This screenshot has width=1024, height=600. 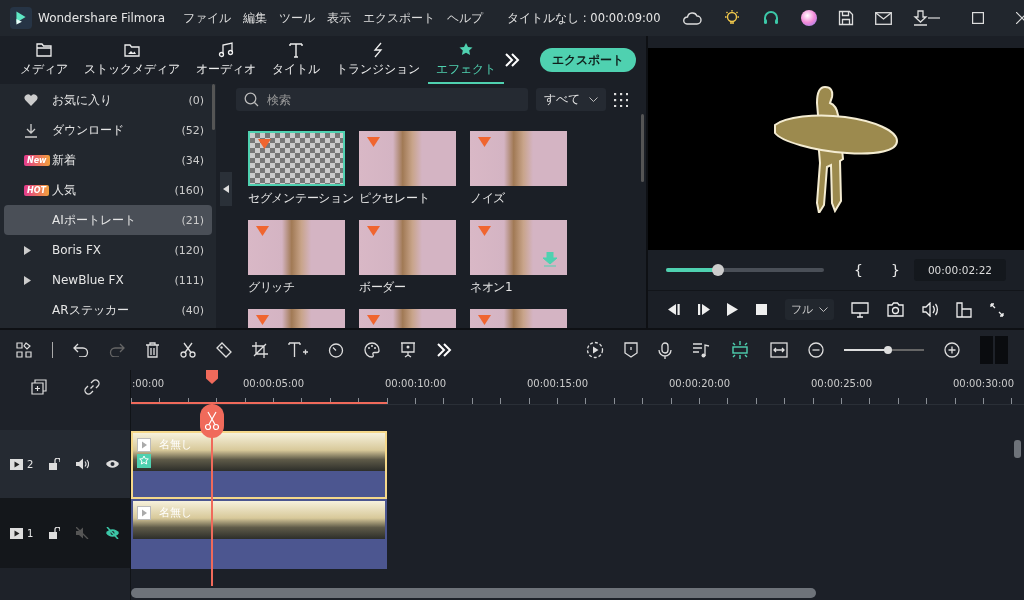 I want to click on add-track-icon, so click(x=38, y=387).